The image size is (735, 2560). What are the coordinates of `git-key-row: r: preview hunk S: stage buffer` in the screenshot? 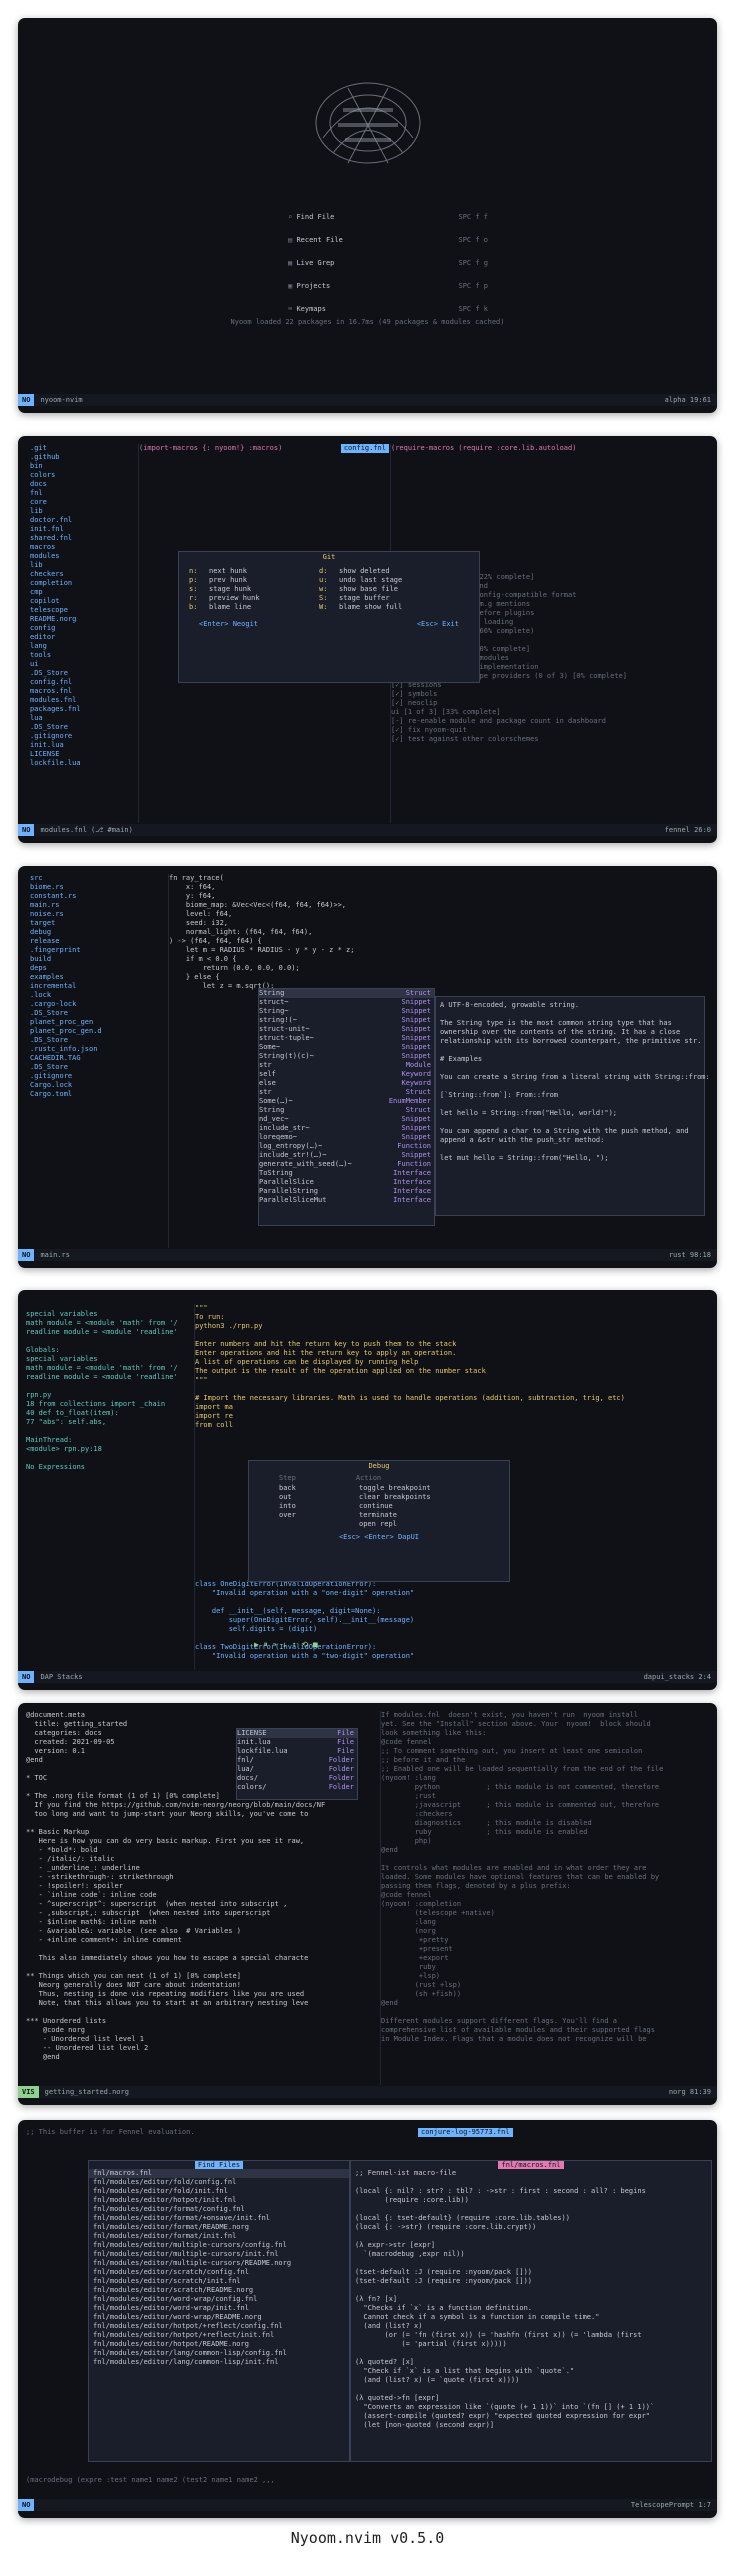 It's located at (329, 598).